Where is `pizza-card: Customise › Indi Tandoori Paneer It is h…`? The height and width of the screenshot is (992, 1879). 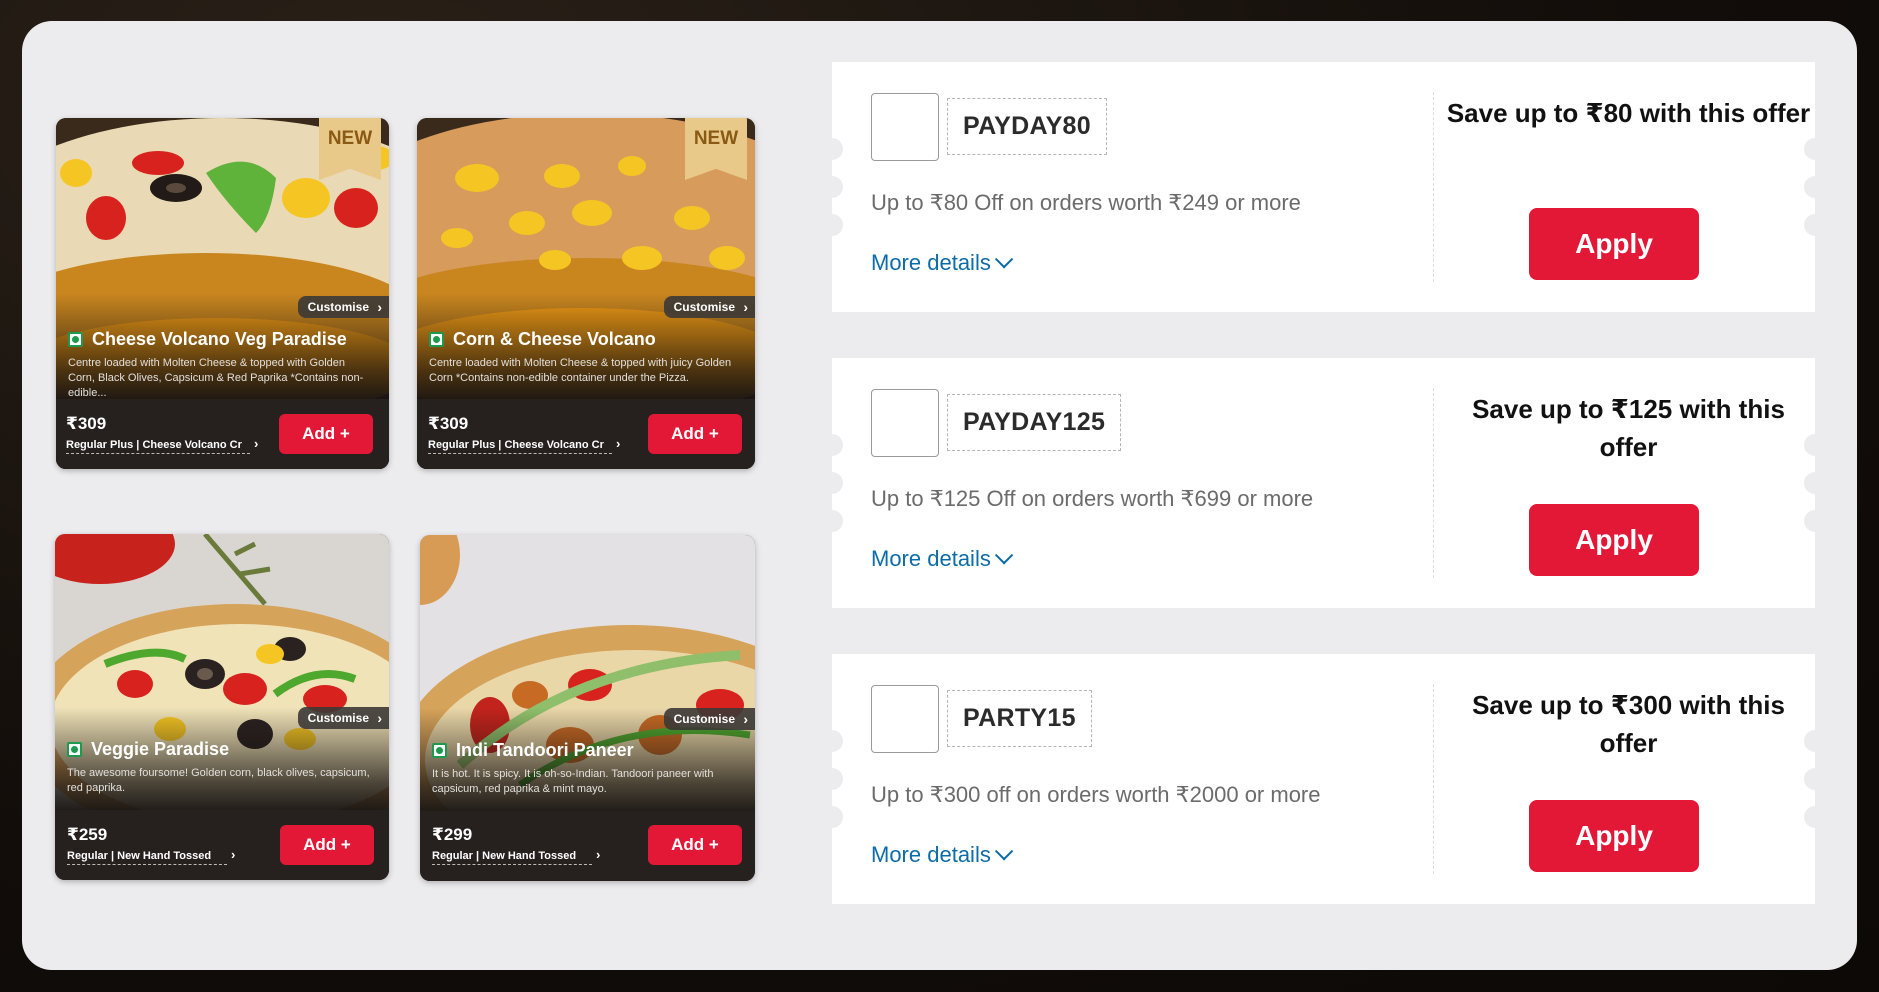 pizza-card: Customise › Indi Tandoori Paneer It is h… is located at coordinates (587, 708).